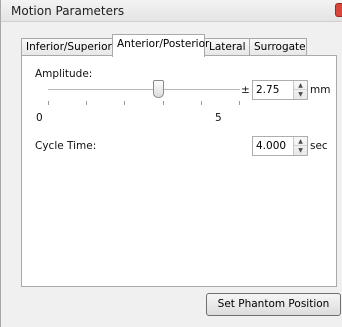 The width and height of the screenshot is (342, 327). What do you see at coordinates (320, 90) in the screenshot?
I see `amplitude-unit: mm` at bounding box center [320, 90].